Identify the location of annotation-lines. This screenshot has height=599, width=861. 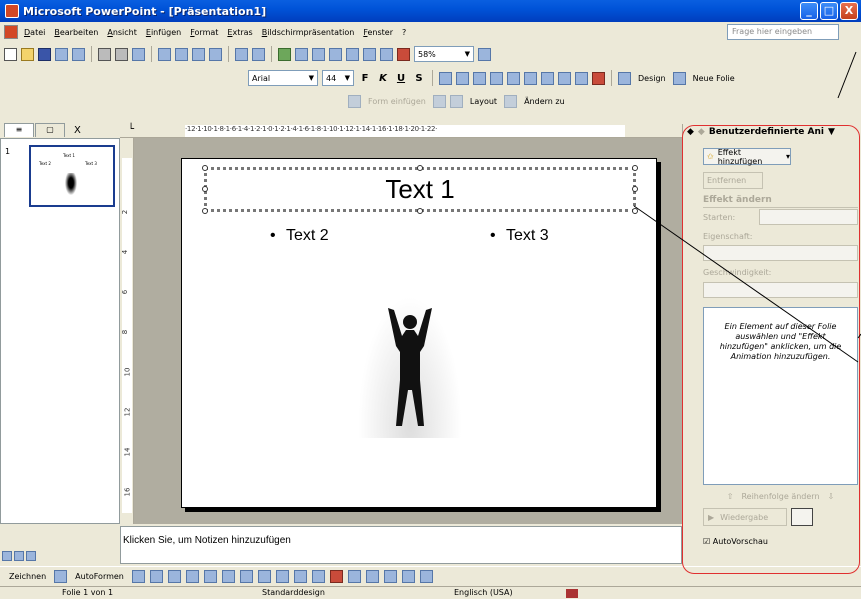
(747, 207).